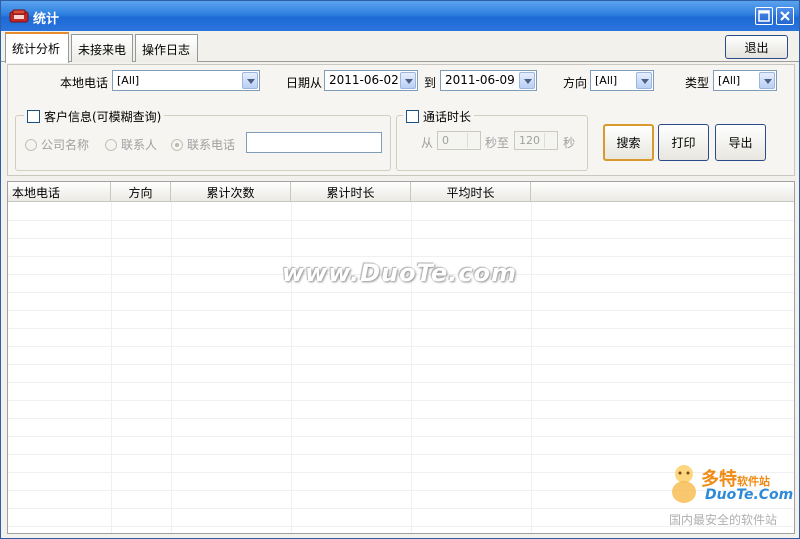 This screenshot has height=539, width=800. What do you see at coordinates (447, 117) in the screenshot?
I see `call-duration-title: 通话时长` at bounding box center [447, 117].